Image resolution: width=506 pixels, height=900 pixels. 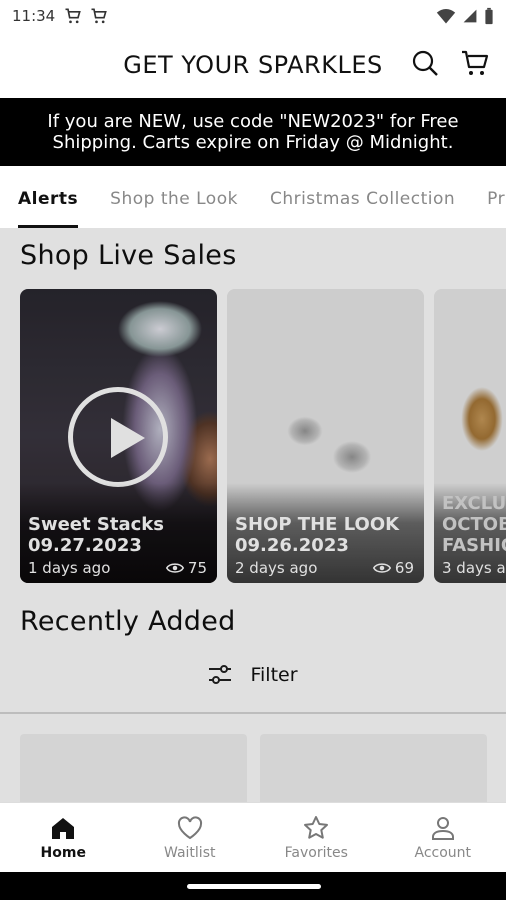 I want to click on card-time-ago: 1 days ago, so click(x=69, y=568).